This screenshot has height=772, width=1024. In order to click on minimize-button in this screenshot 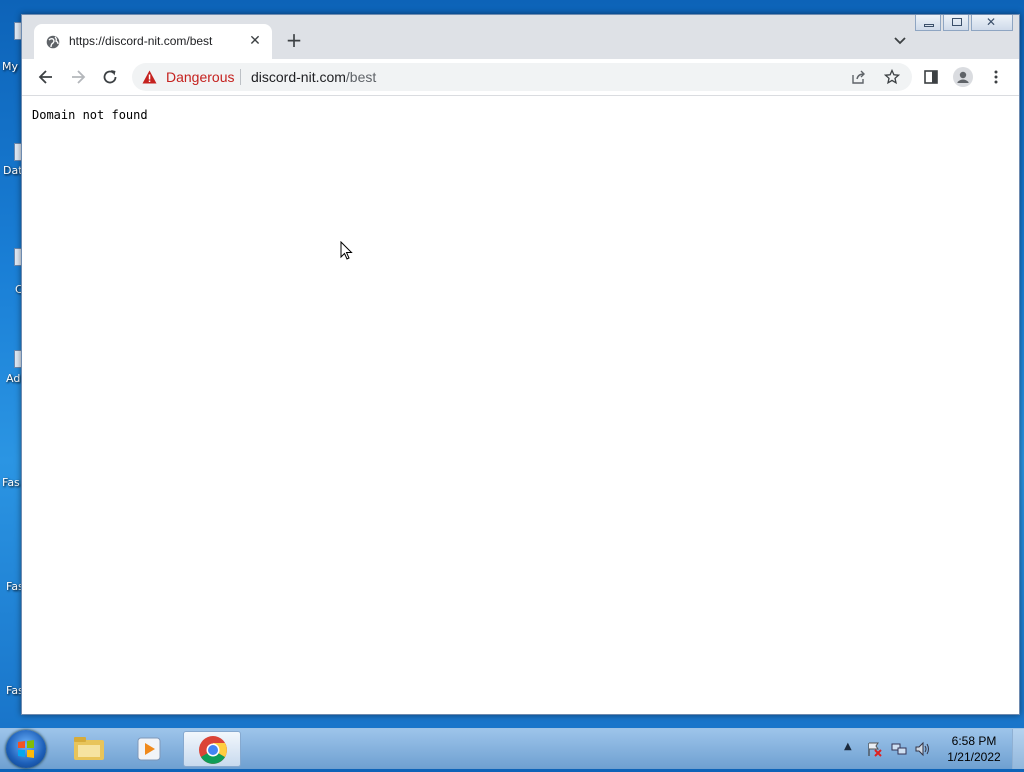, I will do `click(928, 23)`.